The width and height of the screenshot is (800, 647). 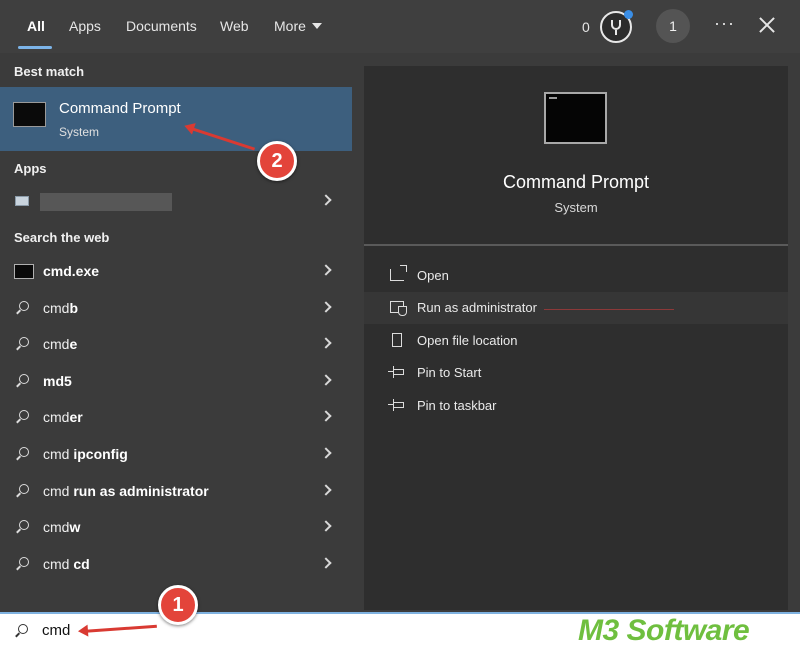 I want to click on open-icon, so click(x=398, y=273).